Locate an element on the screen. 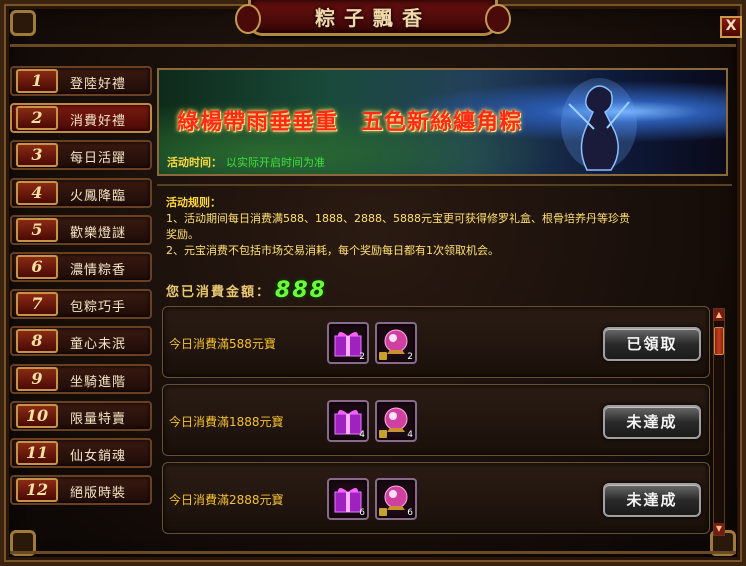  event-time-label: 活动时间： is located at coordinates (194, 162).